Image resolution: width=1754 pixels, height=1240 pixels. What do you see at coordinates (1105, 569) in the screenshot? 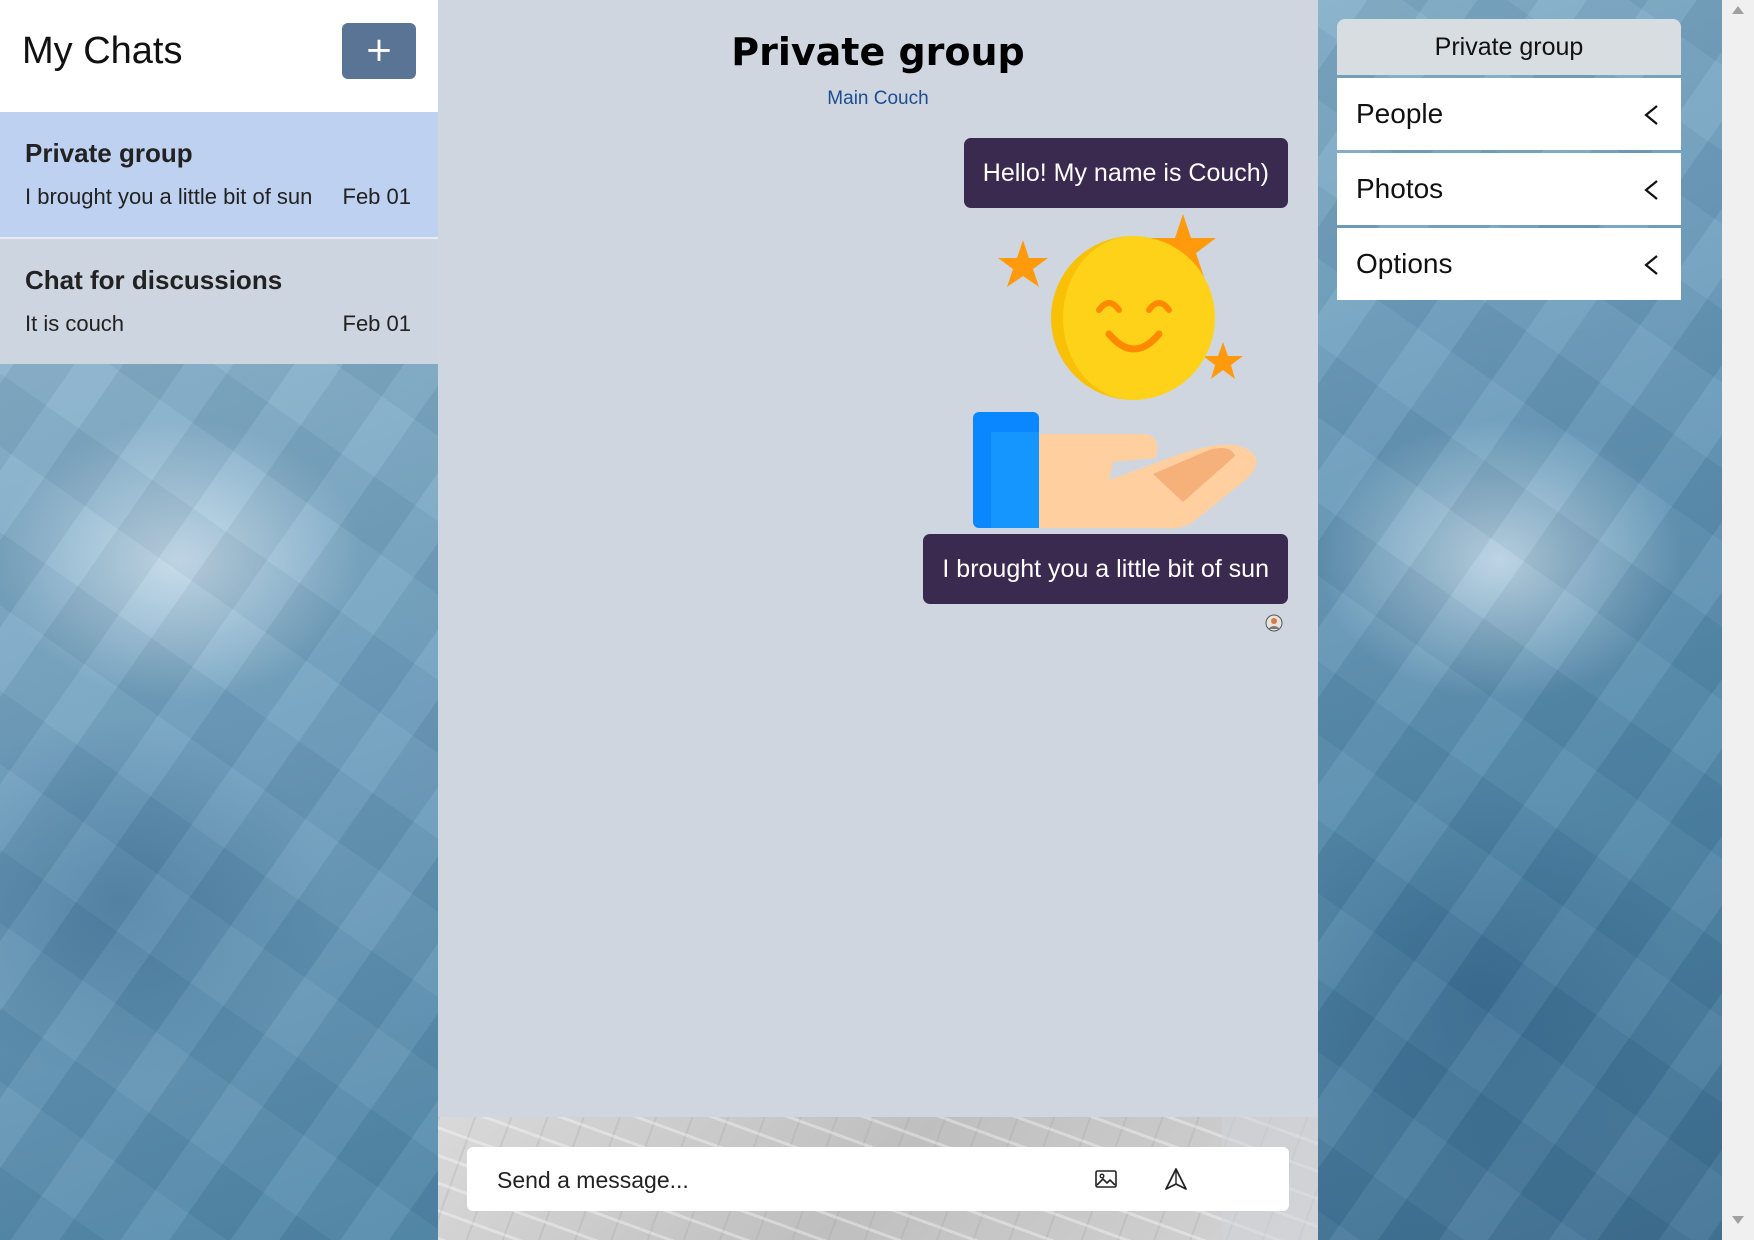
I see `message-bubble: I brought you a little bit of sun` at bounding box center [1105, 569].